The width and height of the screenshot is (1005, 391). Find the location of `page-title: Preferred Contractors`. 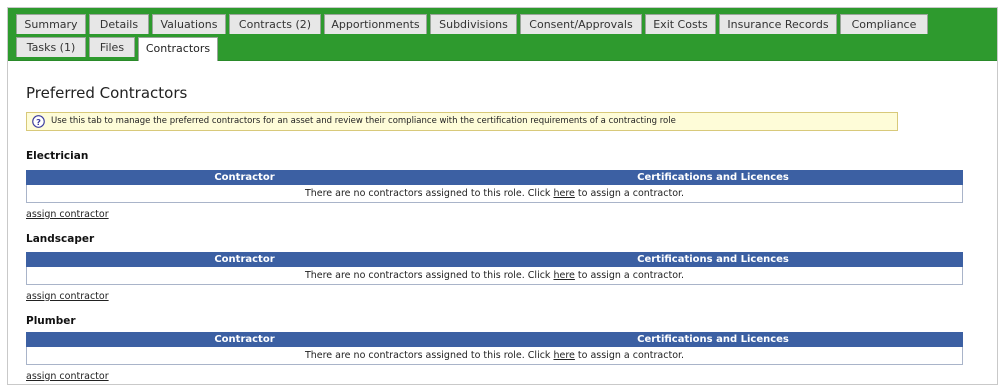

page-title: Preferred Contractors is located at coordinates (107, 93).